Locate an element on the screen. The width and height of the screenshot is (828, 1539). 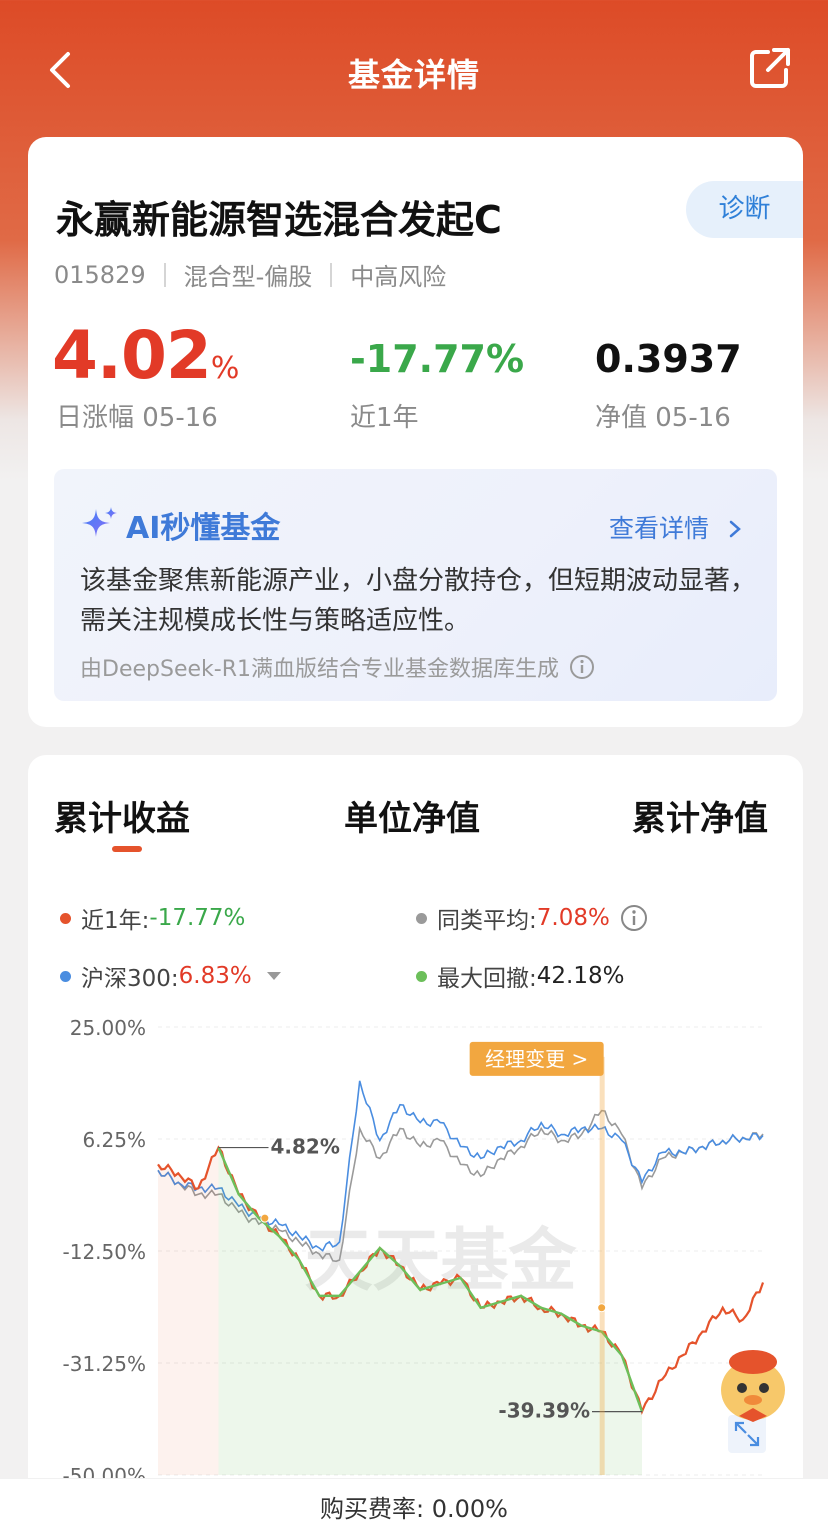
legend-value: -17.77% is located at coordinates (197, 918).